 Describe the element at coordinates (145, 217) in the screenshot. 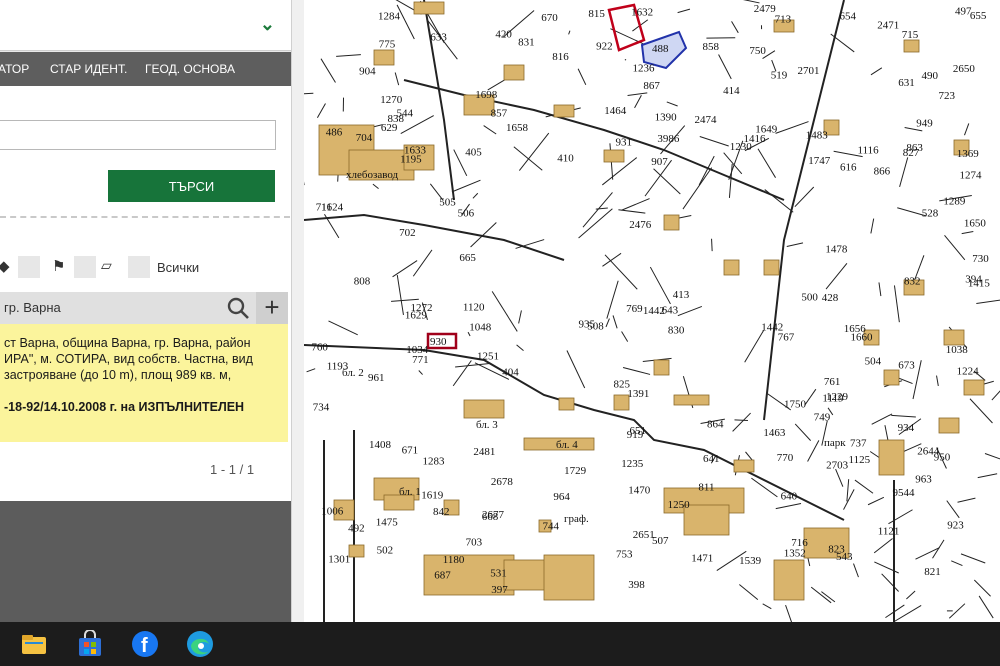

I see `divider` at that location.